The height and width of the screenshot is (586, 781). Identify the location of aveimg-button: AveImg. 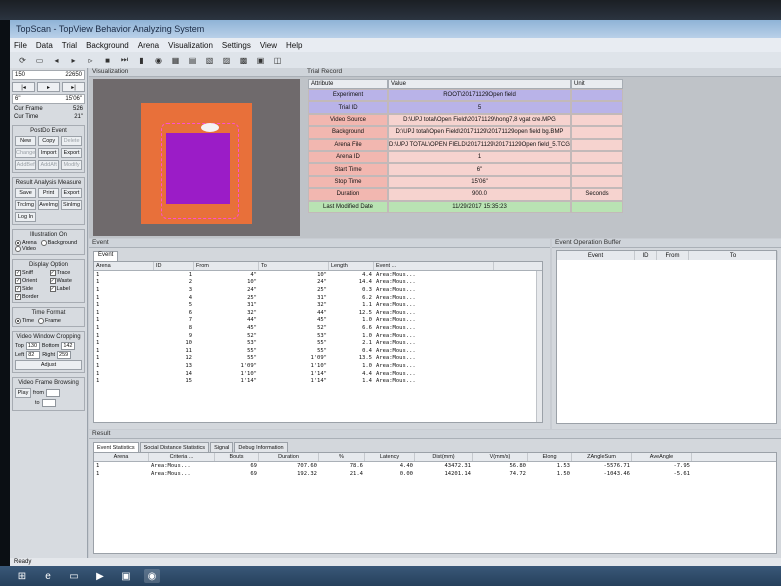
(48, 205).